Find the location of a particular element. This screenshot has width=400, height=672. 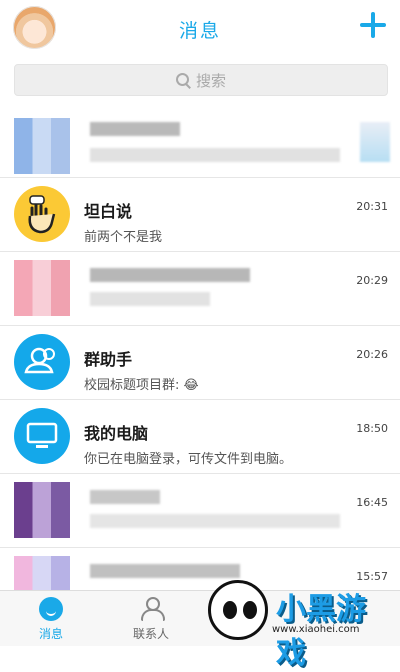

conversation-time: 20:31 is located at coordinates (372, 206).